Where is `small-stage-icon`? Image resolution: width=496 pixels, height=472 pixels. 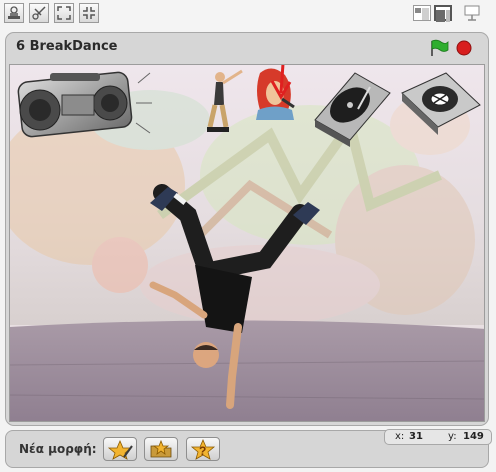 small-stage-icon is located at coordinates (422, 14).